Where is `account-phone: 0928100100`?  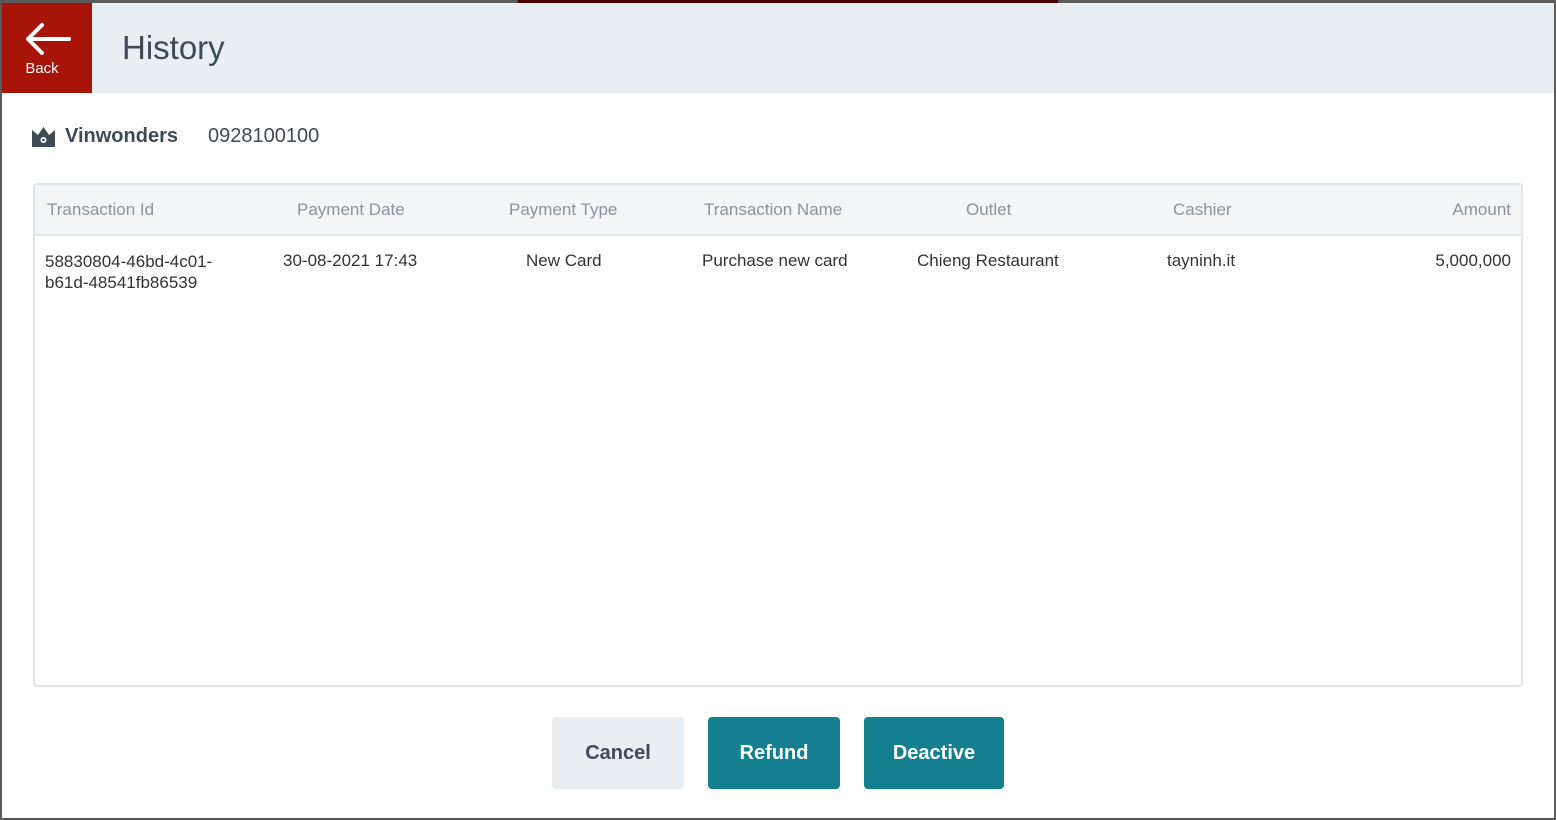
account-phone: 0928100100 is located at coordinates (264, 136).